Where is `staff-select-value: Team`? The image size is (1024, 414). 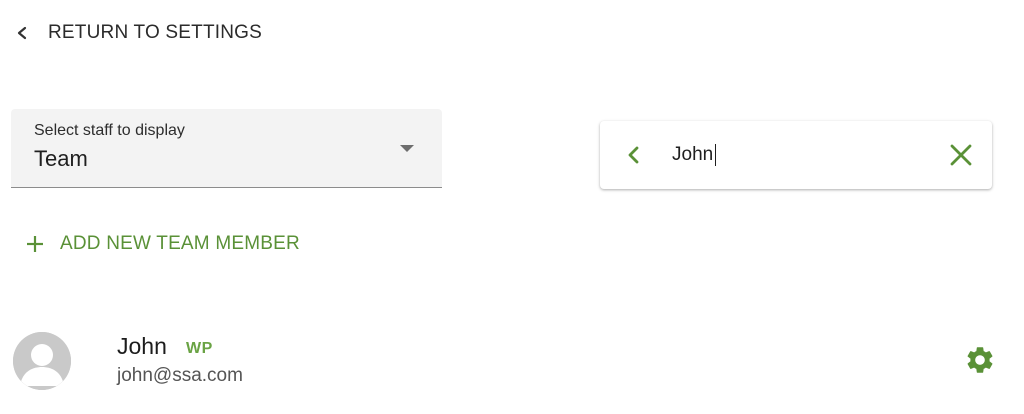 staff-select-value: Team is located at coordinates (61, 158).